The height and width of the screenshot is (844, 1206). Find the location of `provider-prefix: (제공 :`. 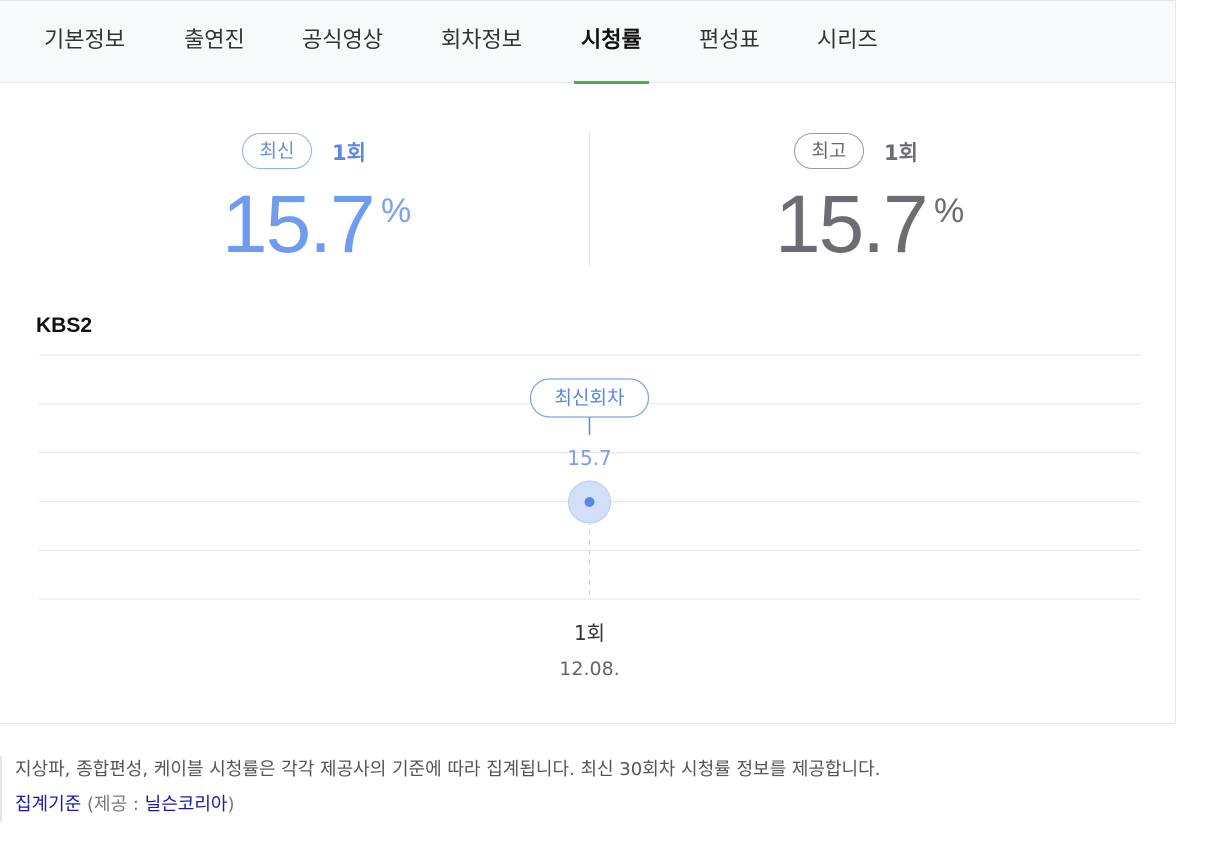

provider-prefix: (제공 : is located at coordinates (115, 804).